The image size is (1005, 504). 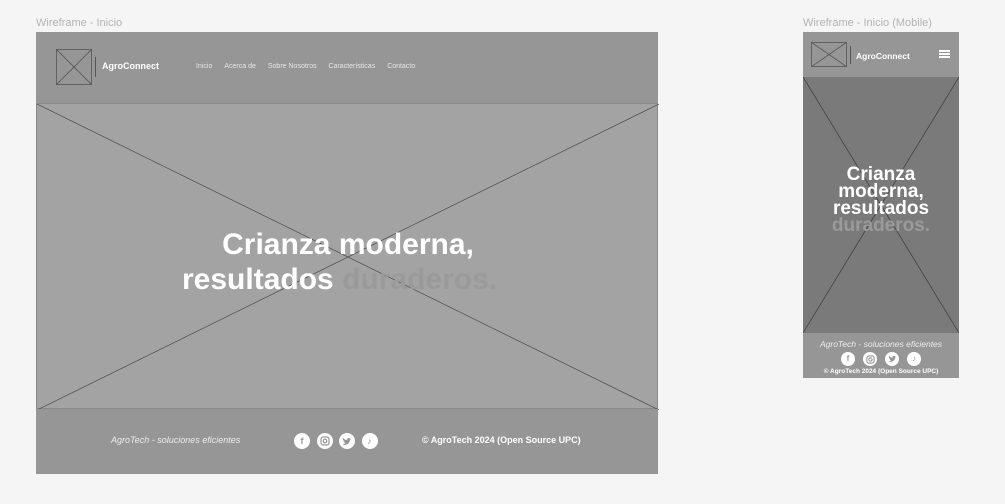 I want to click on instagram-icon, so click(x=324, y=441).